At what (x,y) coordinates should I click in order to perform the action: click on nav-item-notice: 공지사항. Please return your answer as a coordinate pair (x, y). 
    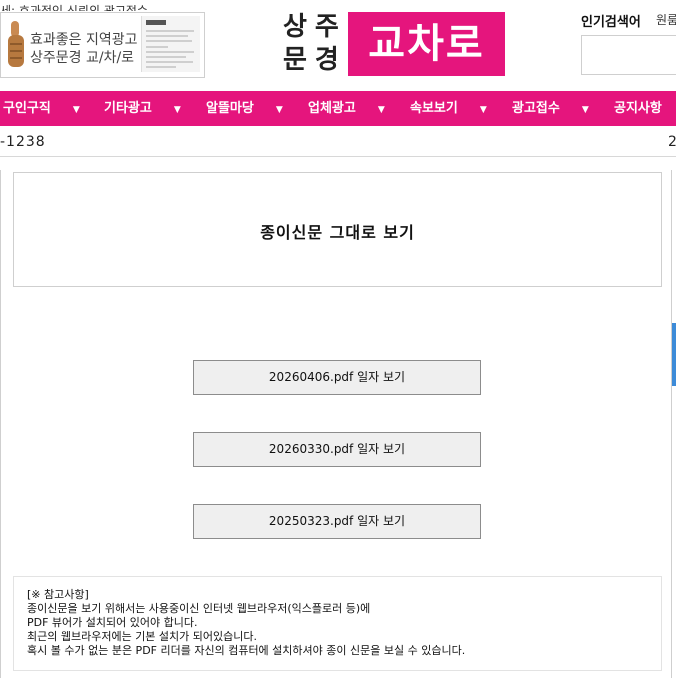
    Looking at the image, I should click on (638, 108).